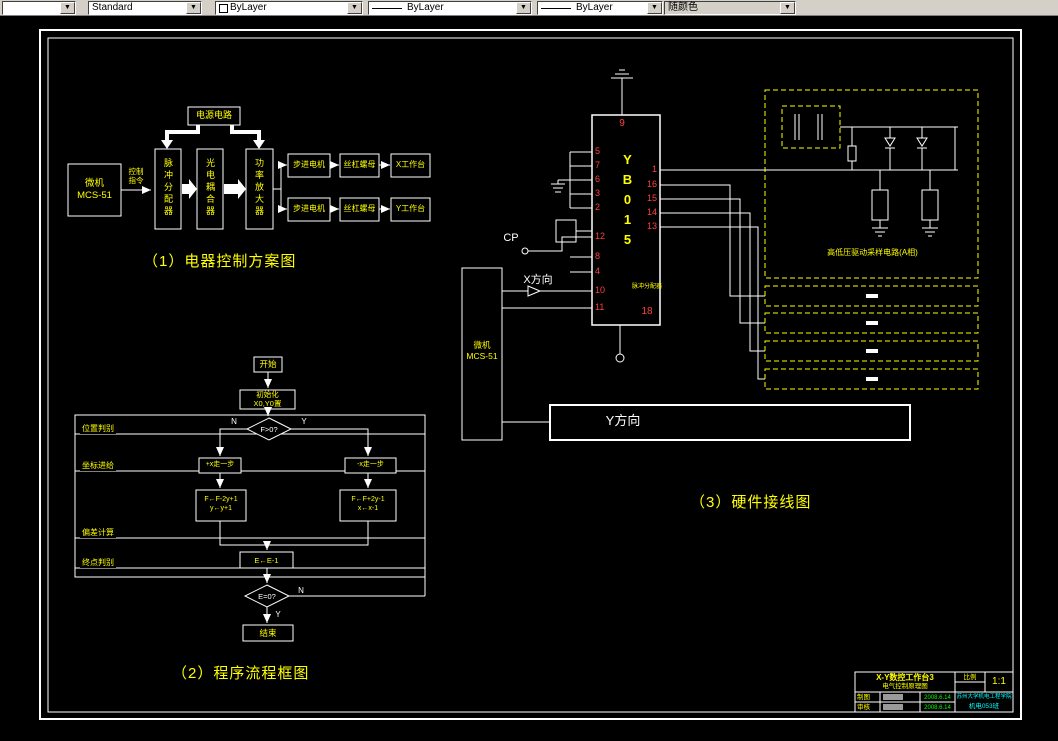  Describe the element at coordinates (651, 212) in the screenshot. I see `pin-right-3: 14` at that location.